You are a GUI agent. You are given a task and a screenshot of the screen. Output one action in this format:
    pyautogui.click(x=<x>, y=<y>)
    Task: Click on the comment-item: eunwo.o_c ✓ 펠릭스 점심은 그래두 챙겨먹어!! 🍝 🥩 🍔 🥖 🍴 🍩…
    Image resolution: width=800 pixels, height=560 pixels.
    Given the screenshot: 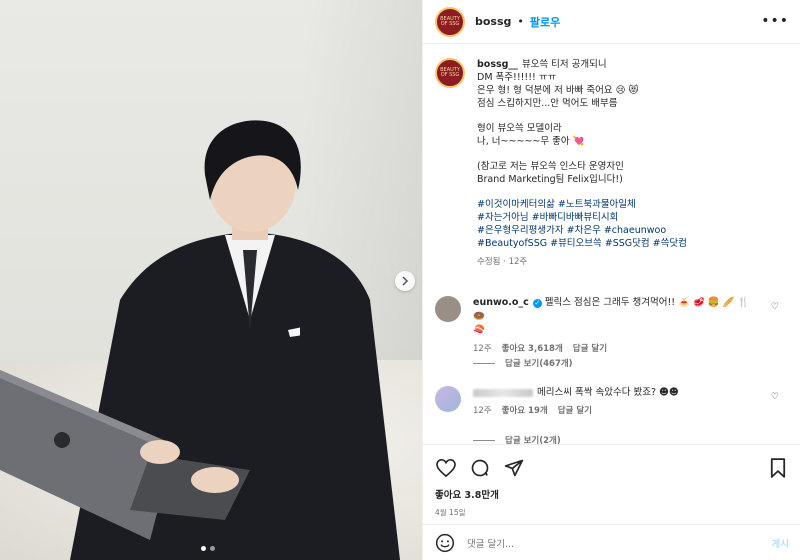 What is the action you would take?
    pyautogui.click(x=612, y=326)
    